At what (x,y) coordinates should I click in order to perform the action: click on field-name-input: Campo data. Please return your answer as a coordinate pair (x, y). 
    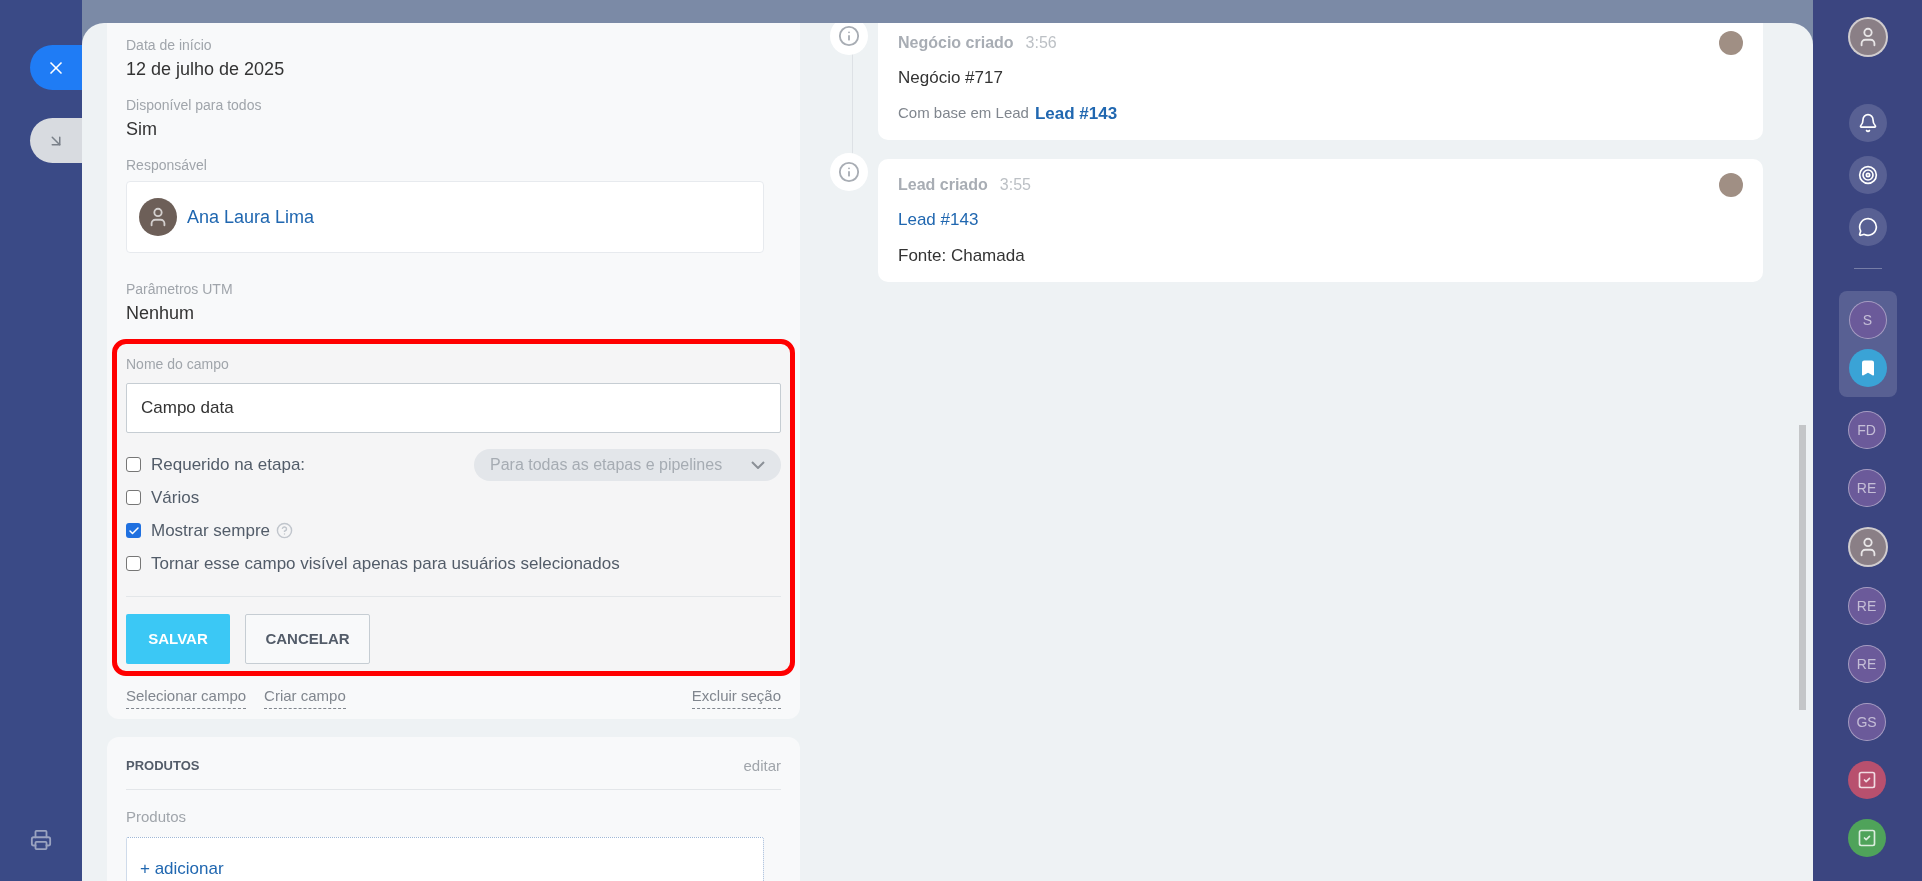
    Looking at the image, I should click on (453, 408).